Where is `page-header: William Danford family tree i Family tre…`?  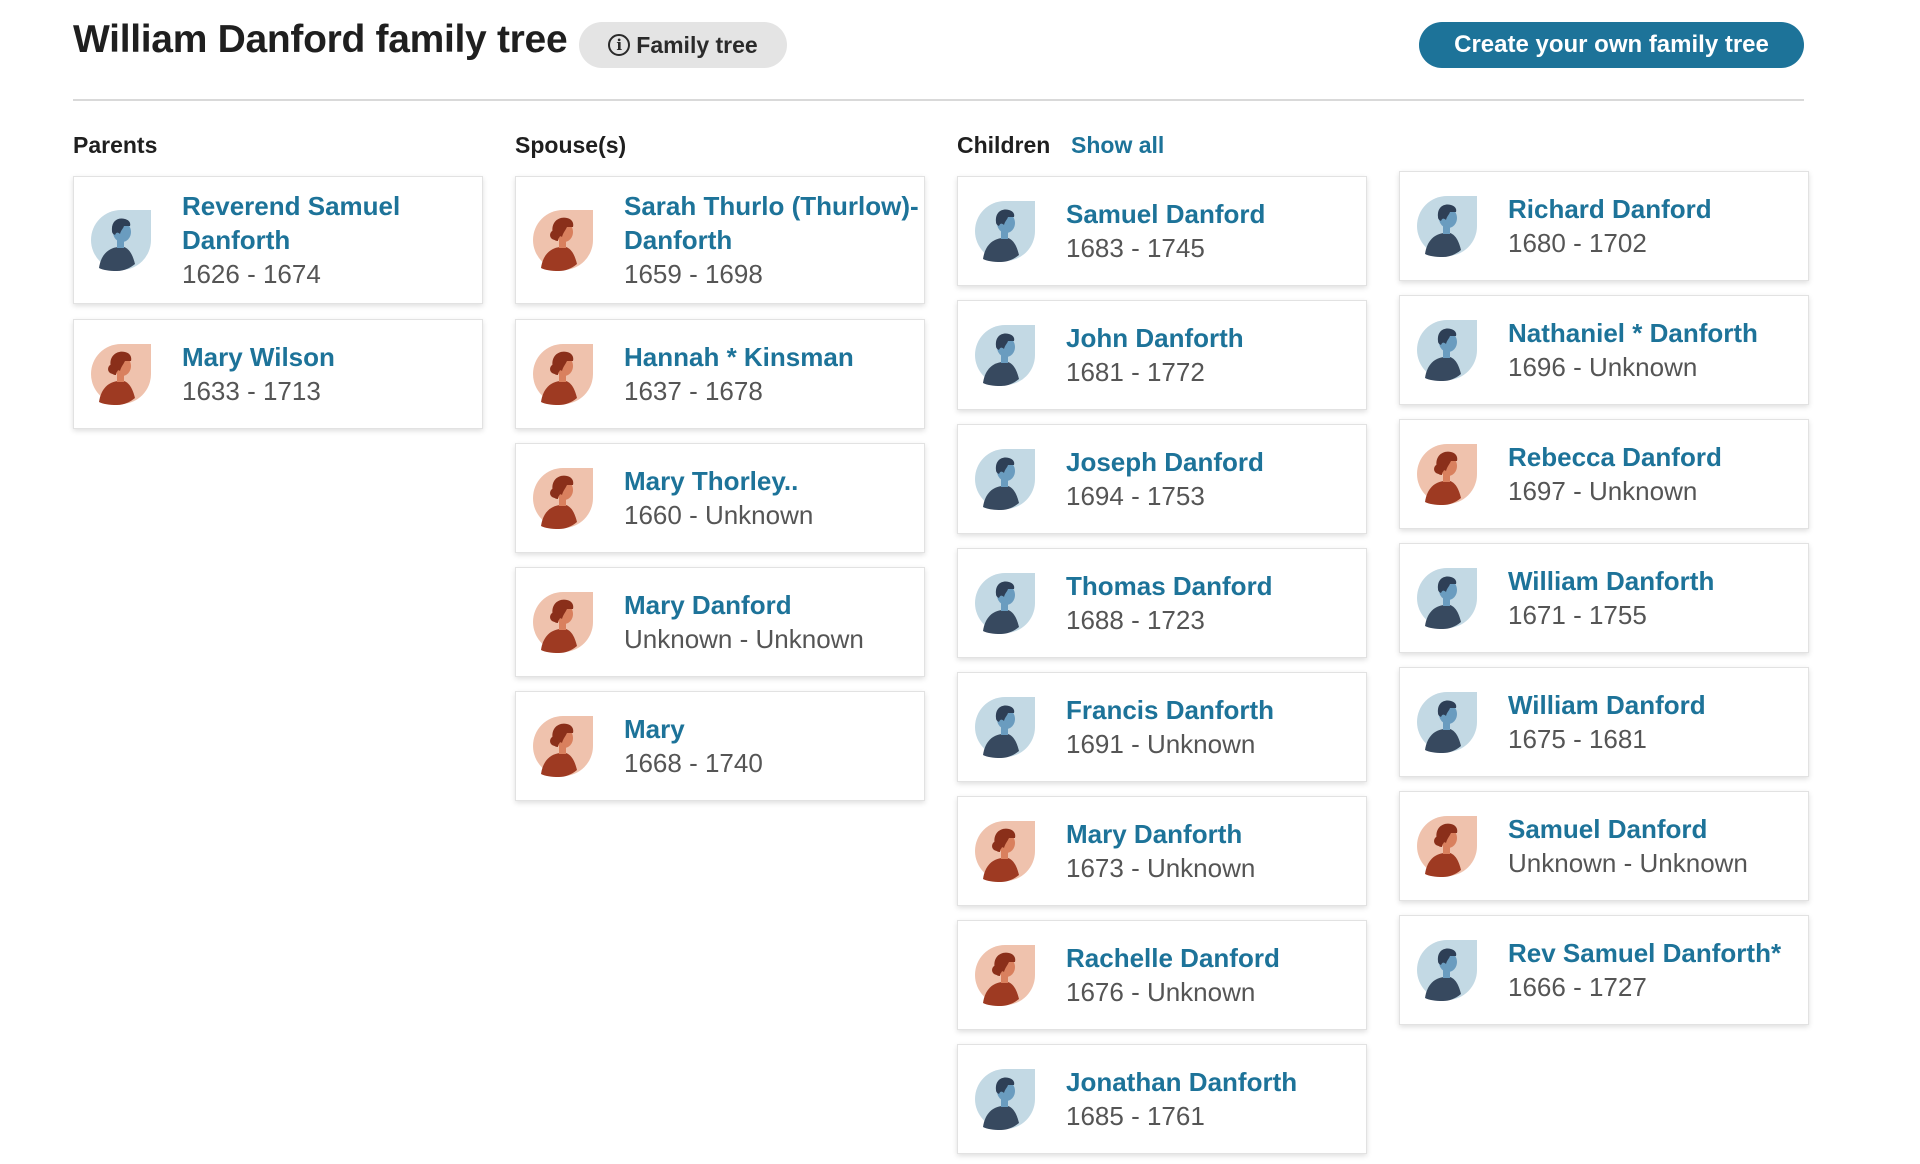 page-header: William Danford family tree i Family tre… is located at coordinates (938, 49).